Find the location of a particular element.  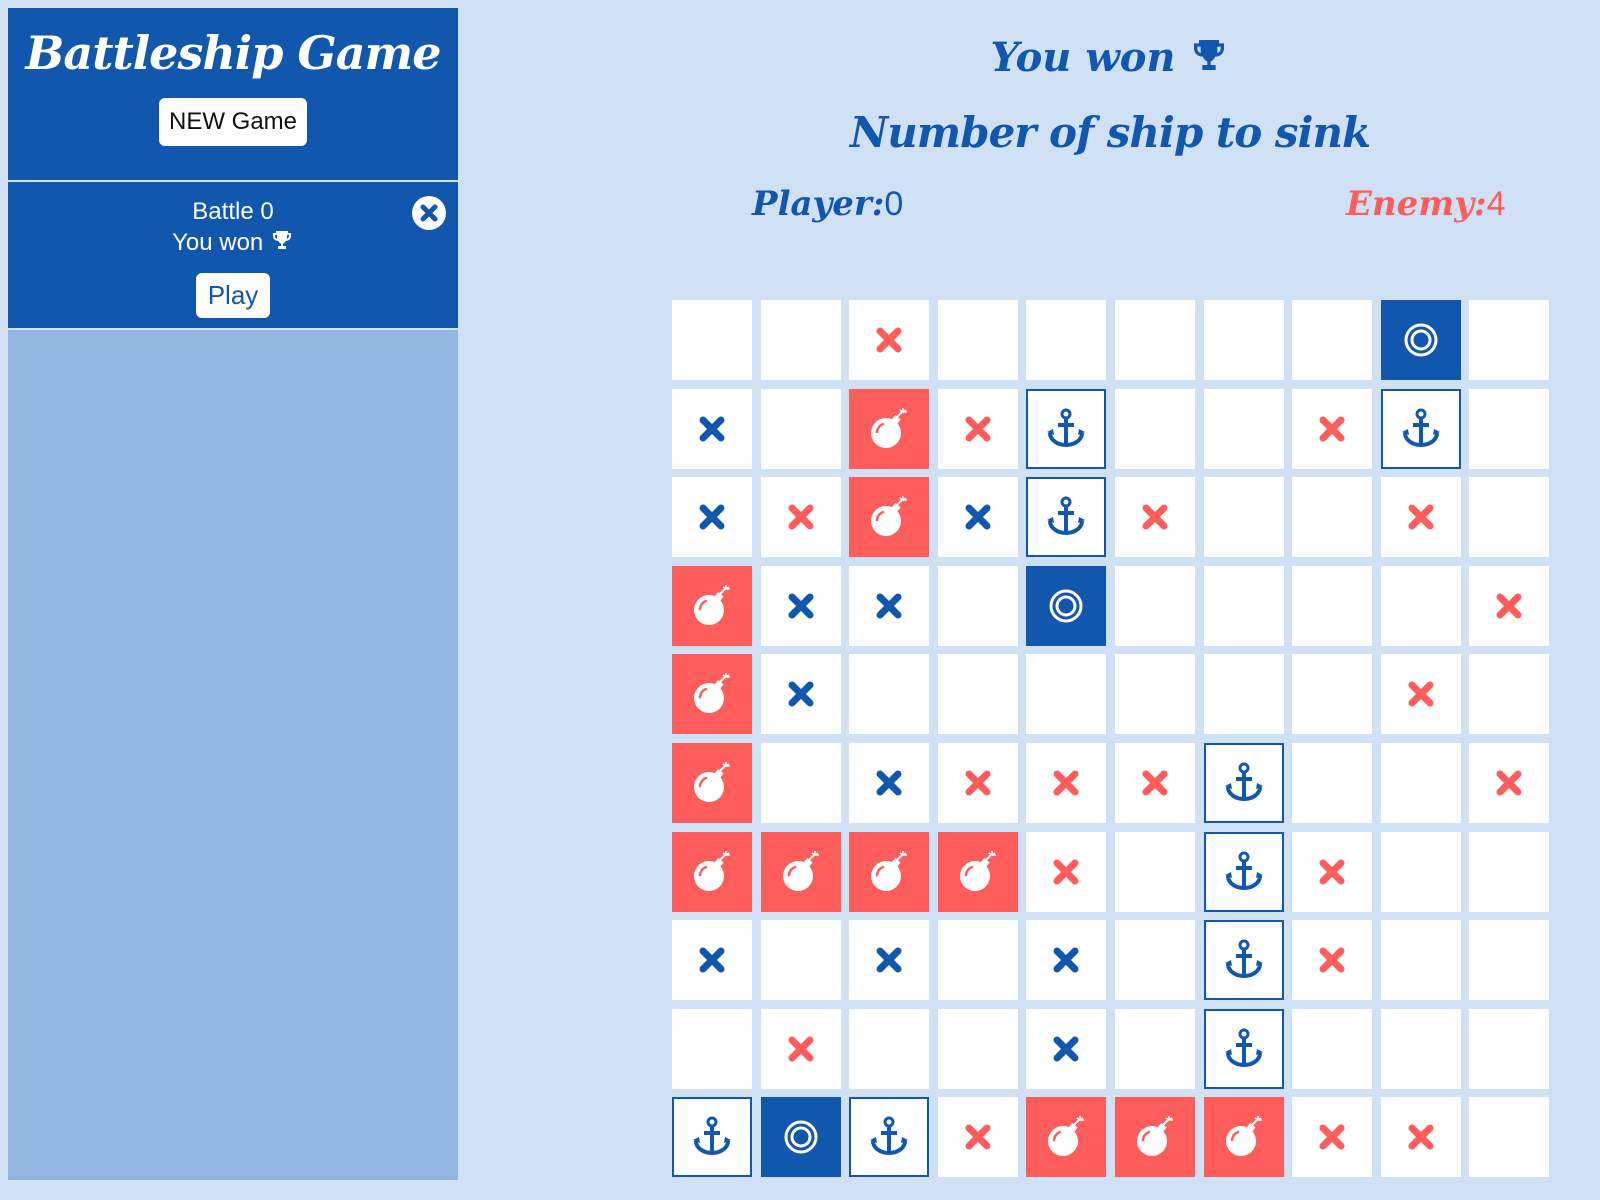

close-circle-icon is located at coordinates (429, 213).